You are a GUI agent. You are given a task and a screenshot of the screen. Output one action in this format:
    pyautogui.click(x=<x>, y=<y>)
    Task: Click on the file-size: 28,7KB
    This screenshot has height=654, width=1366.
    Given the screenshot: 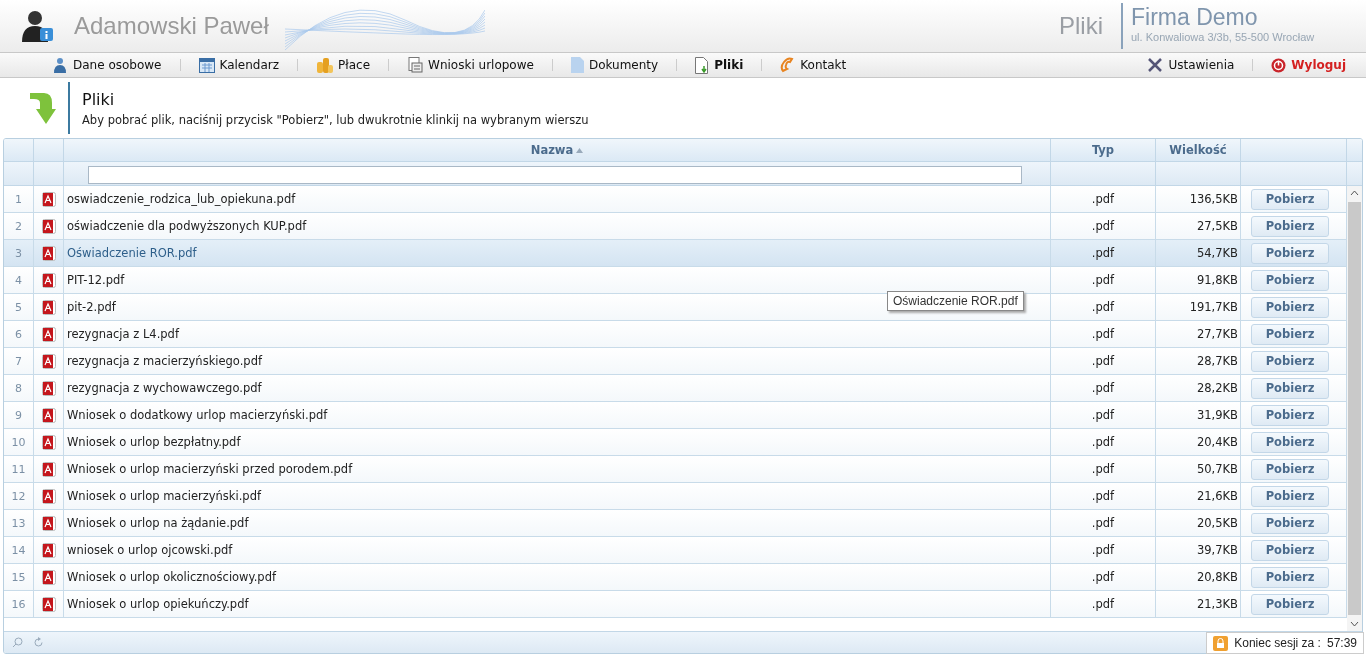 What is the action you would take?
    pyautogui.click(x=1217, y=361)
    